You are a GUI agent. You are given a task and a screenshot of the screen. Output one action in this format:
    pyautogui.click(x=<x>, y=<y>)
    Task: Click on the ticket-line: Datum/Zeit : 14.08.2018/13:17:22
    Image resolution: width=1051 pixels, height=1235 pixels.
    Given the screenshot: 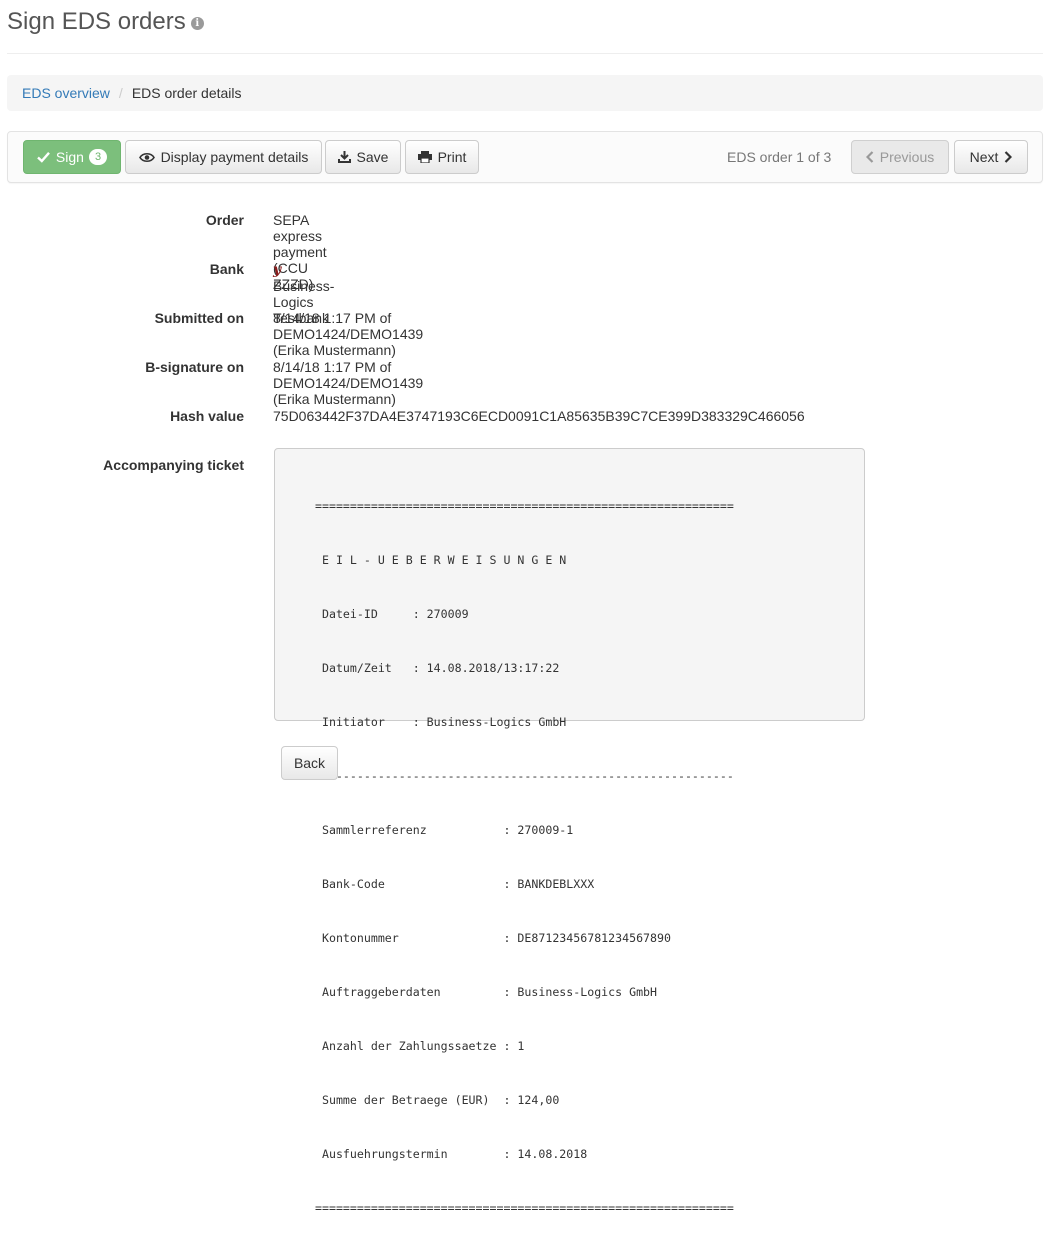 What is the action you would take?
    pyautogui.click(x=437, y=668)
    